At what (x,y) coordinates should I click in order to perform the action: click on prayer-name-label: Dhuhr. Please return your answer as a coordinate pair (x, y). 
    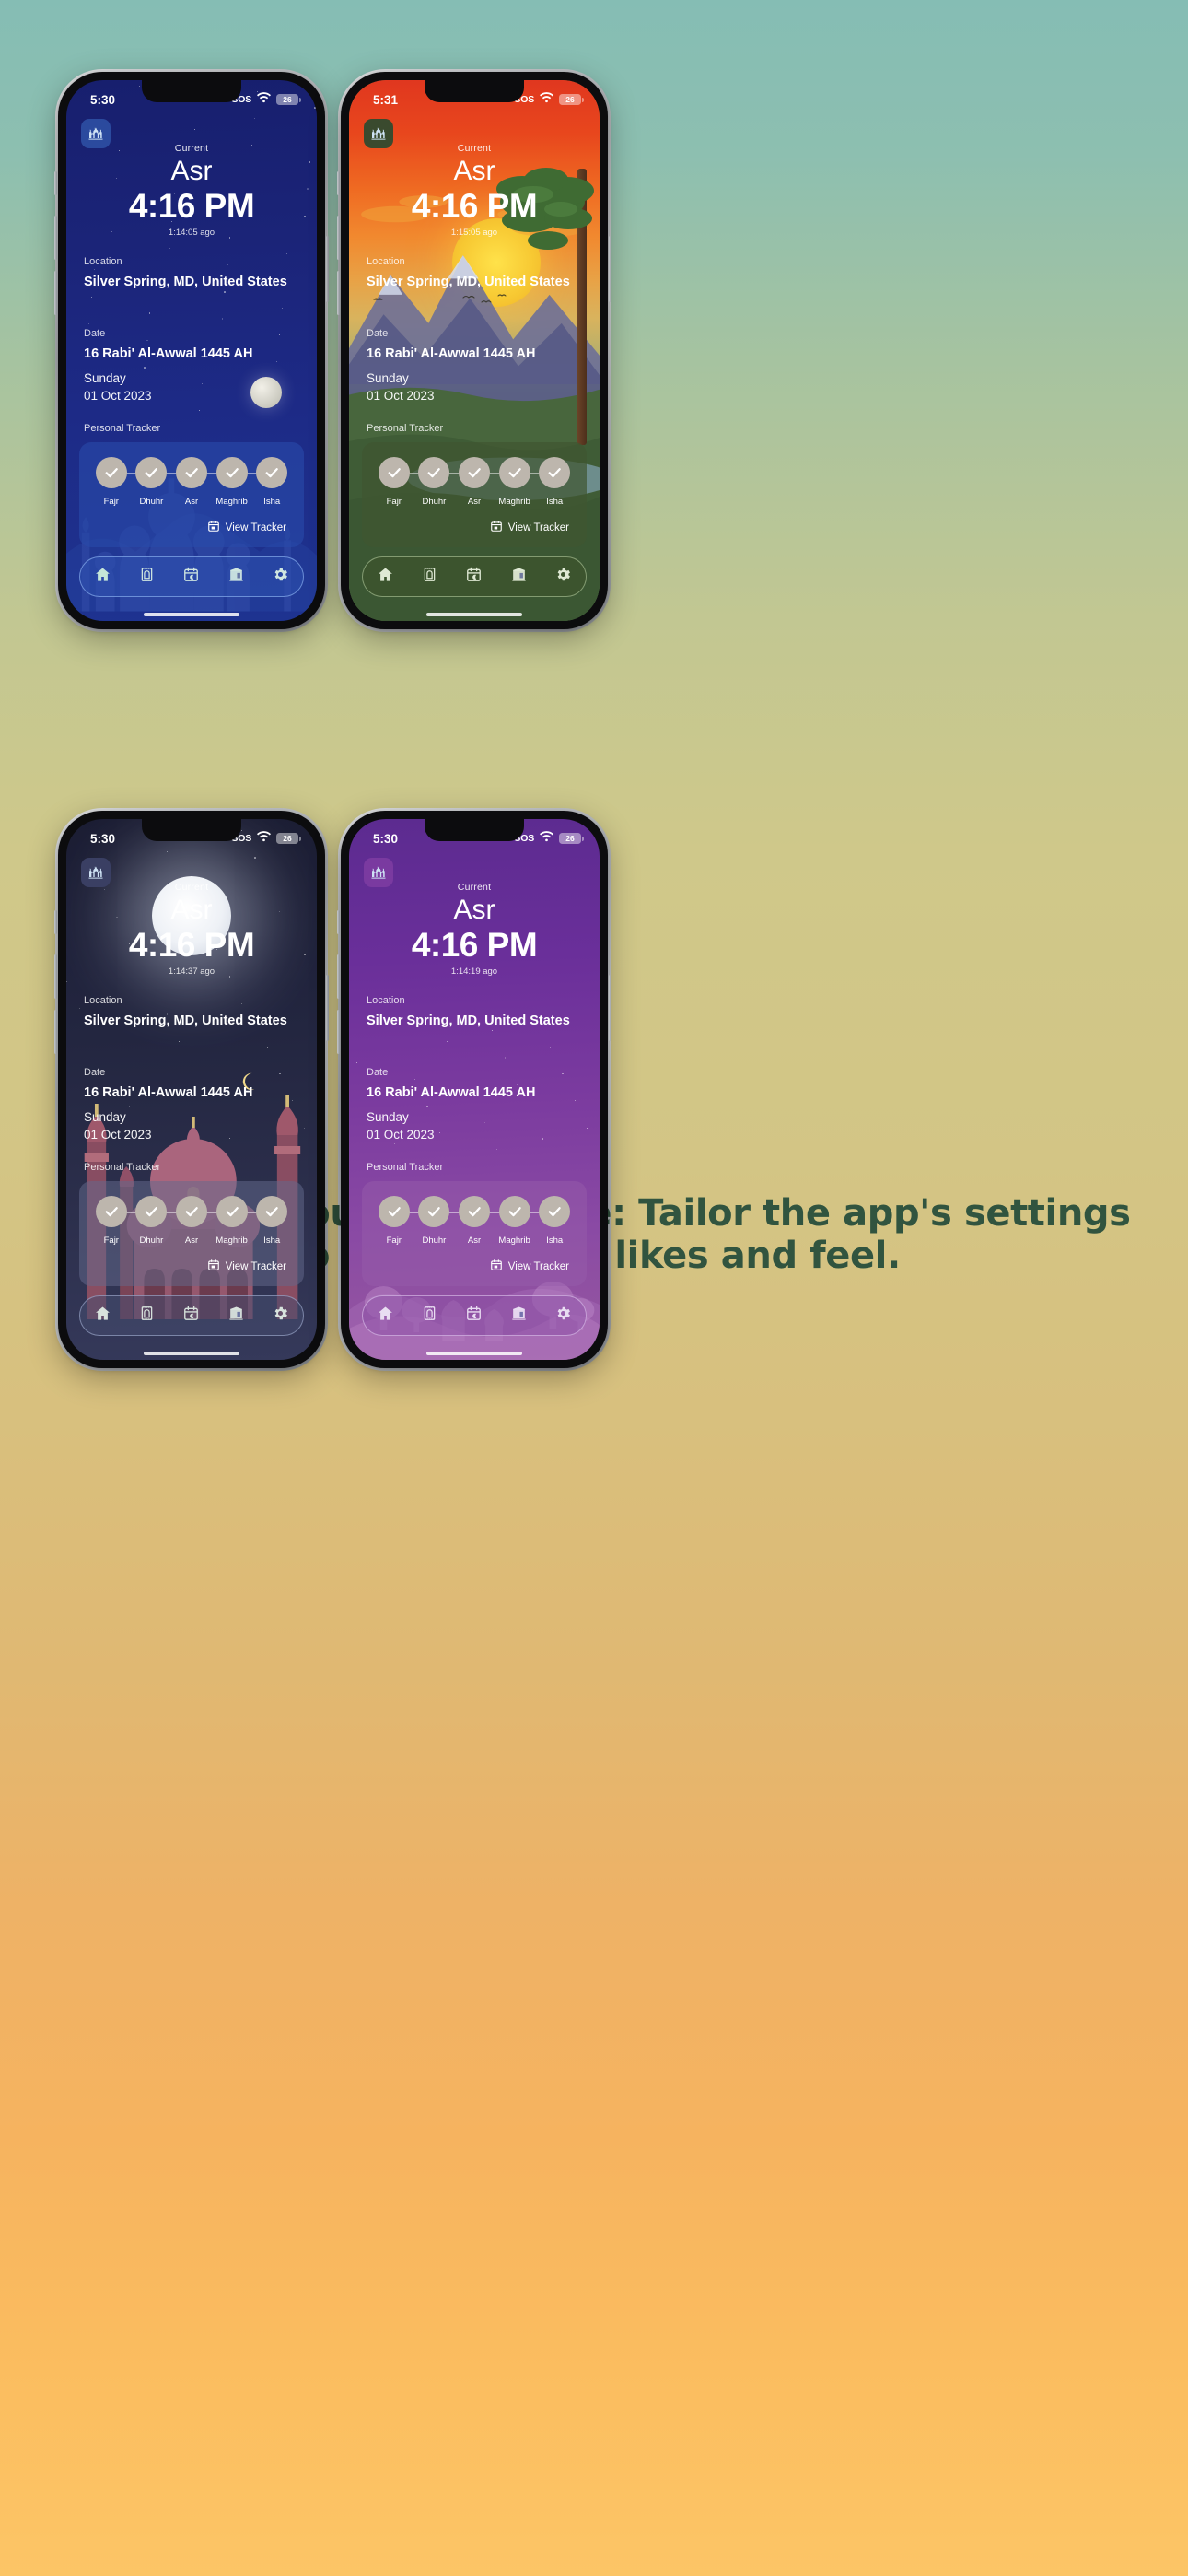
    Looking at the image, I should click on (151, 502).